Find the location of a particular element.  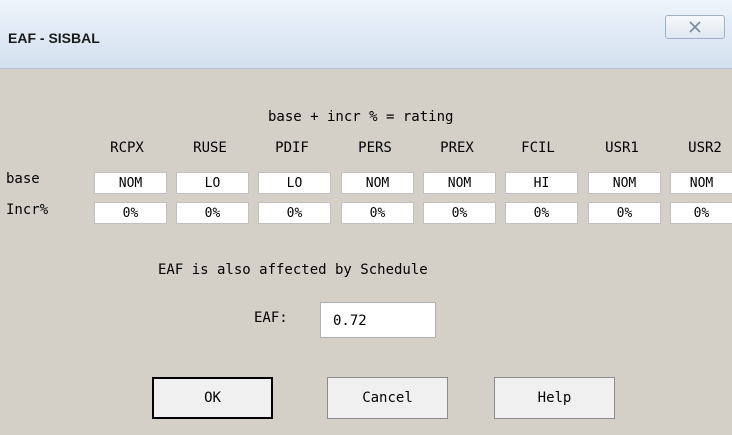

column-header-pers: PERS is located at coordinates (375, 148).